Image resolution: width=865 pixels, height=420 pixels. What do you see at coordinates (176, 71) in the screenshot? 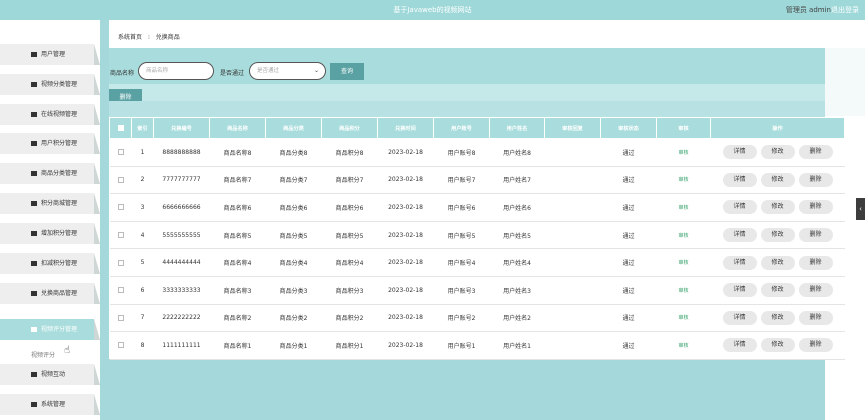
I see `product-name-input: 商品名称` at bounding box center [176, 71].